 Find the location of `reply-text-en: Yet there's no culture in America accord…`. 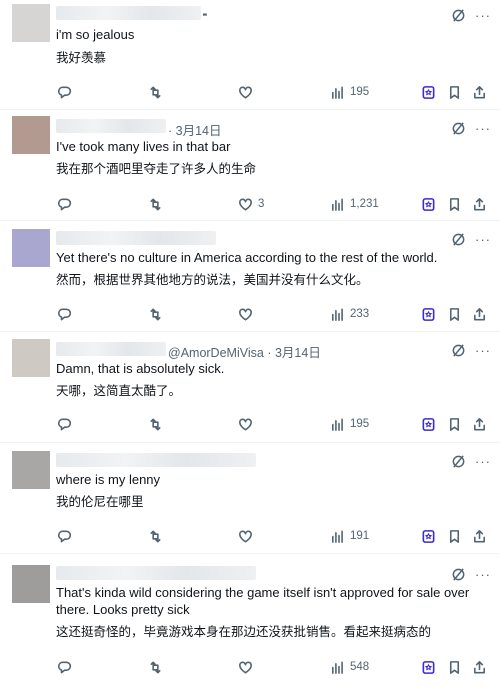

reply-text-en: Yet there's no culture in America accord… is located at coordinates (247, 257).